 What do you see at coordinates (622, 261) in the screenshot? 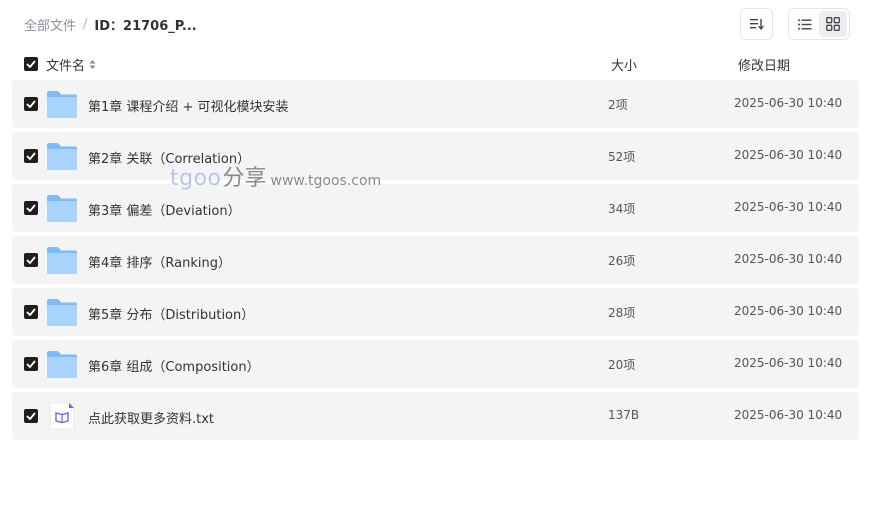
I see `file-size: 26项` at bounding box center [622, 261].